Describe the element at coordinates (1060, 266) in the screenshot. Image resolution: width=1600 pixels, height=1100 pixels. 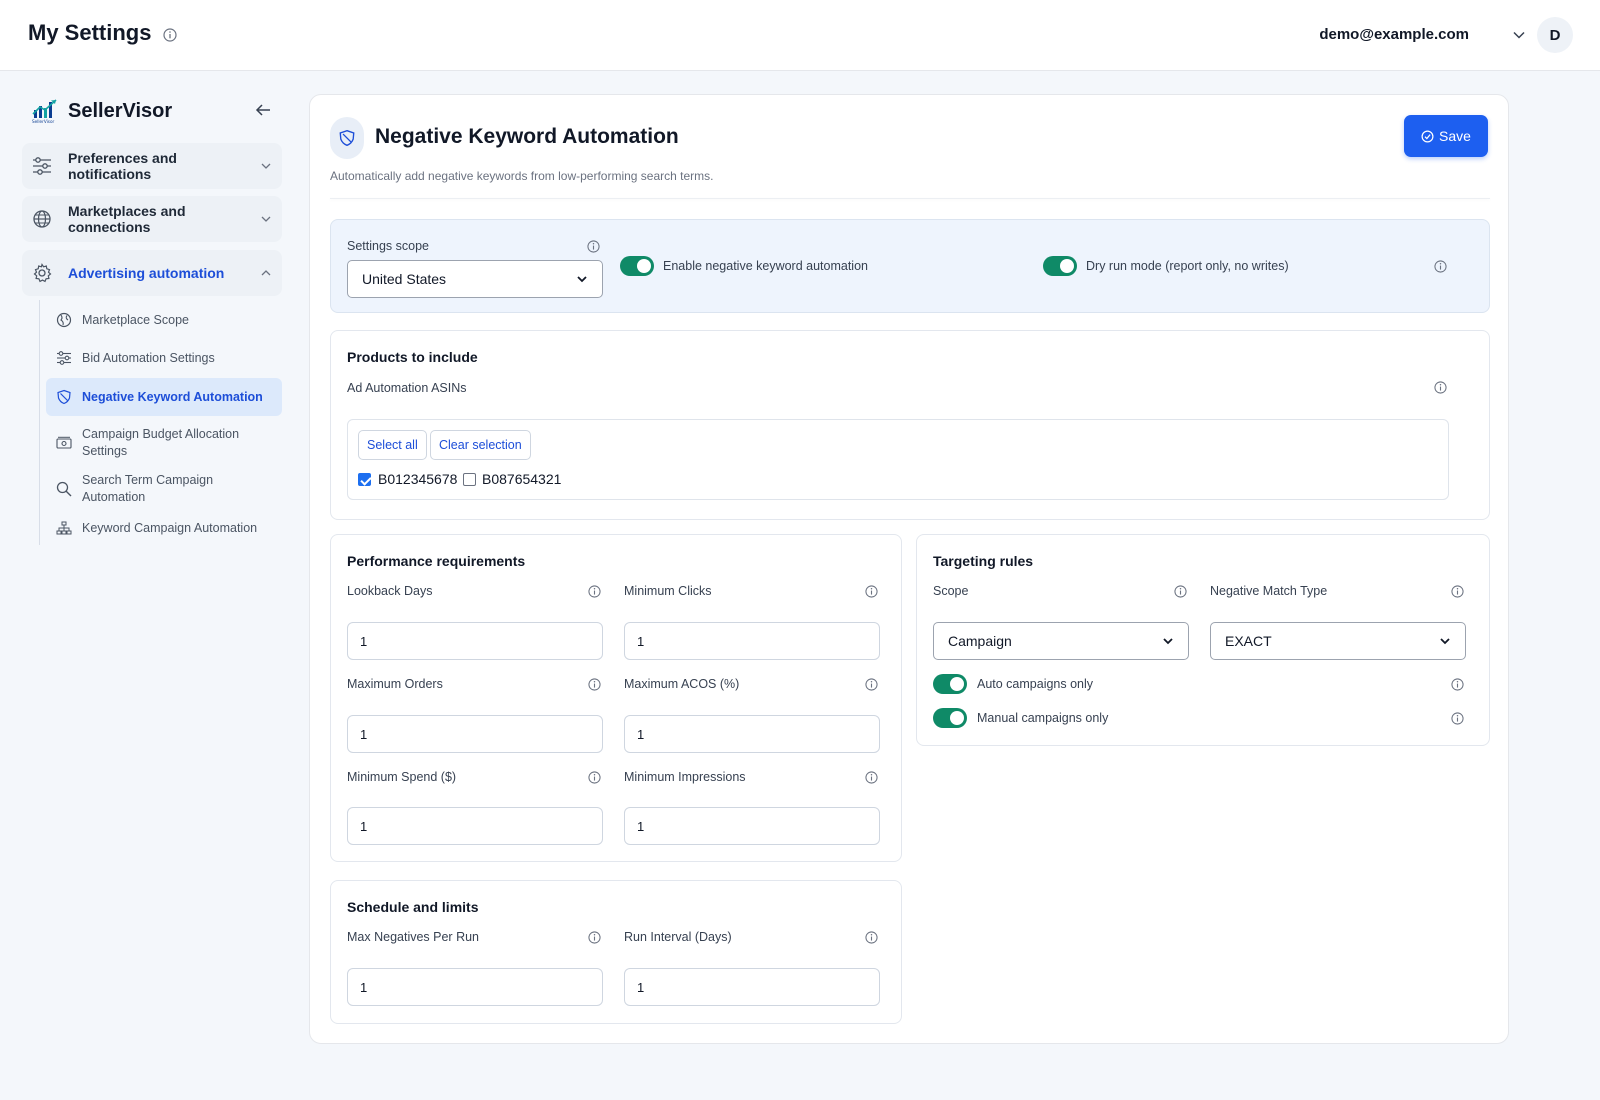
I see `dry-run-toggle` at that location.